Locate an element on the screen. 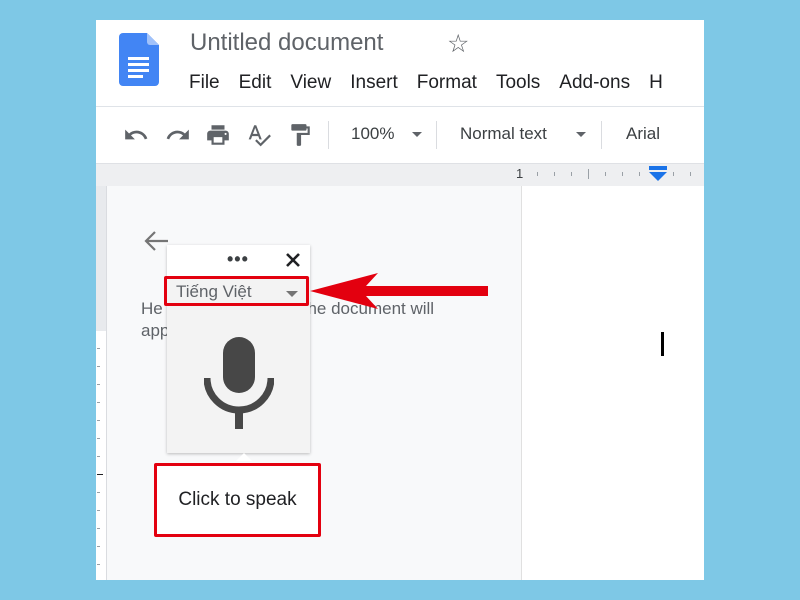 The width and height of the screenshot is (800, 600). paragraph-style-select: Normal text is located at coordinates (503, 134).